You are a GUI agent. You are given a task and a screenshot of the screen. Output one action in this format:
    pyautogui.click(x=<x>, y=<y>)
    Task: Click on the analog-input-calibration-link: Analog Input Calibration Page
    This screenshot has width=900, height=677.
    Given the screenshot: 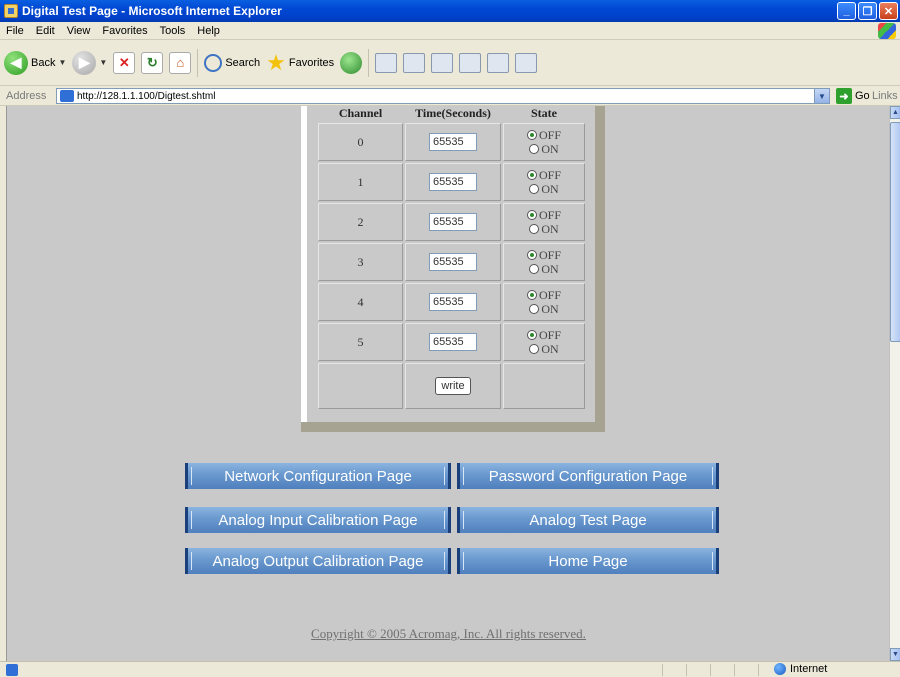 What is the action you would take?
    pyautogui.click(x=318, y=520)
    